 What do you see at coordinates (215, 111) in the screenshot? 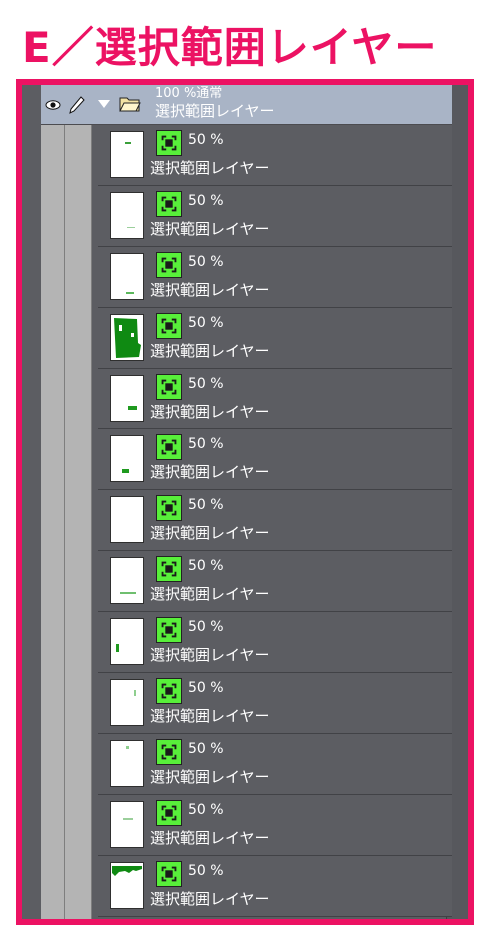
I see `folder-name: 選択範囲レイヤー` at bounding box center [215, 111].